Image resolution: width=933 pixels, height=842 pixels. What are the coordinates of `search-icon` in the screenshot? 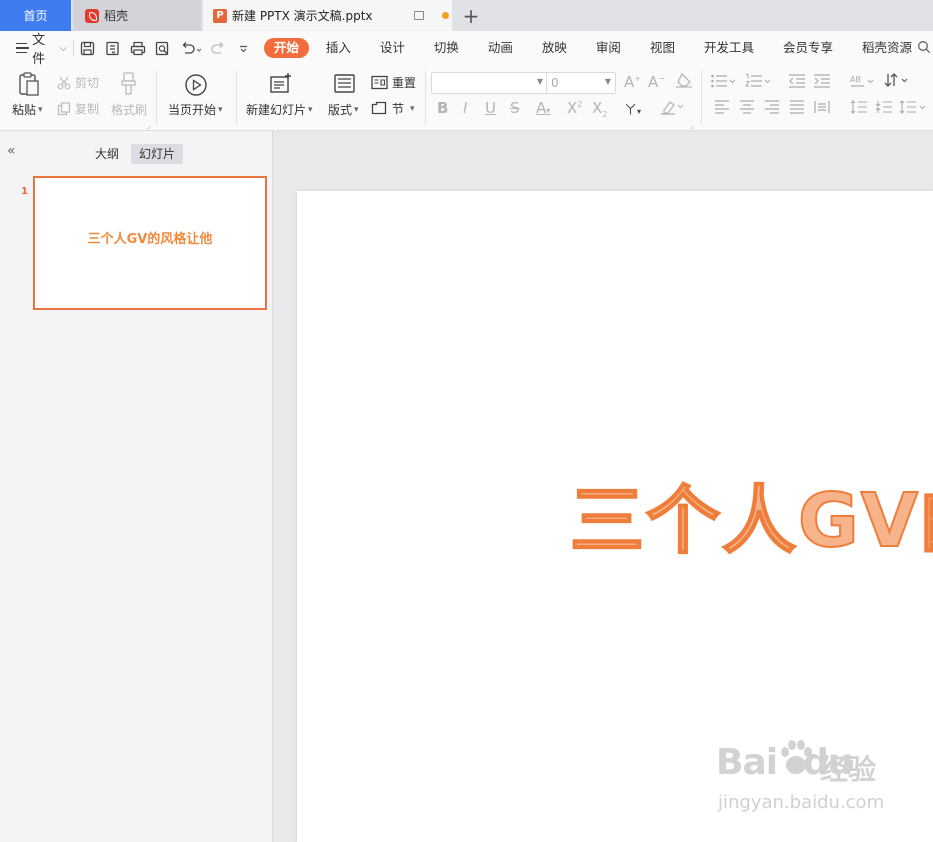 It's located at (924, 48).